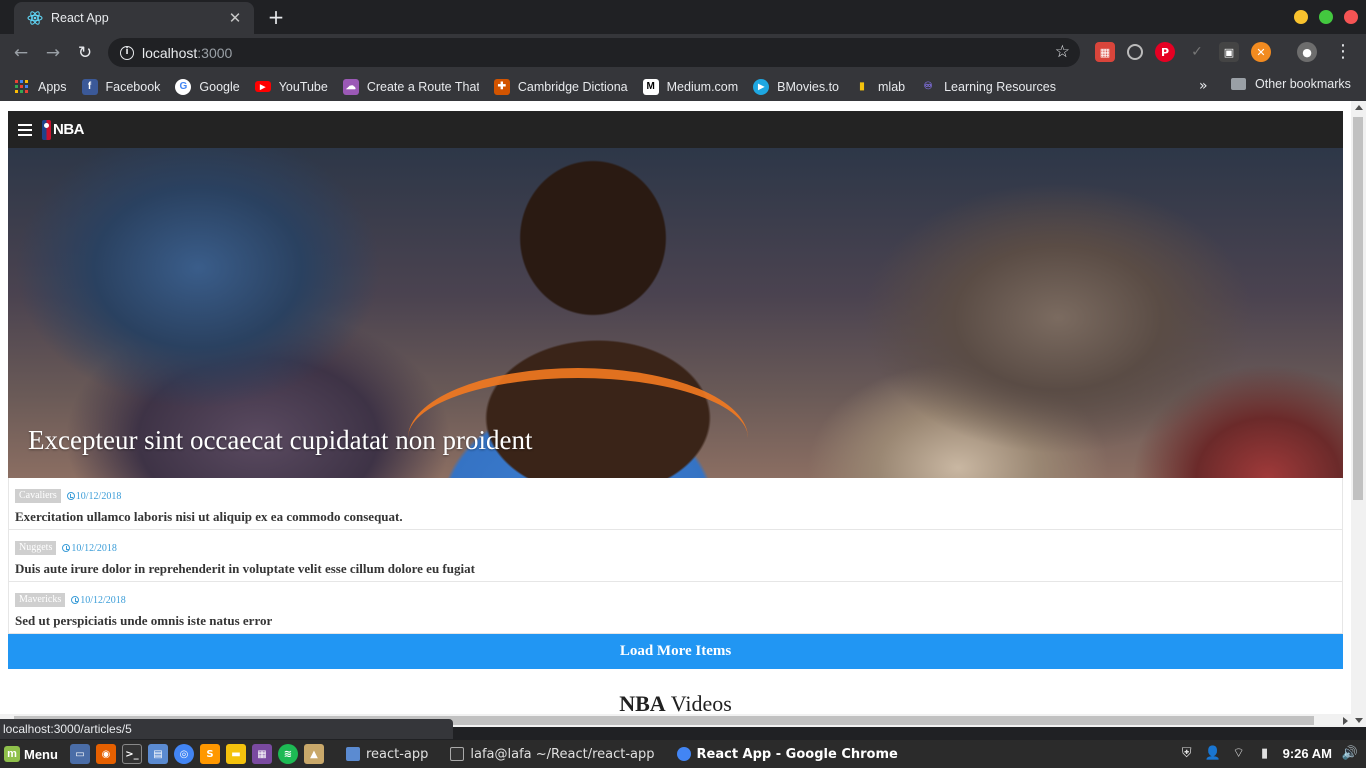 The height and width of the screenshot is (768, 1366). I want to click on bookmark-label: Facebook, so click(133, 86).